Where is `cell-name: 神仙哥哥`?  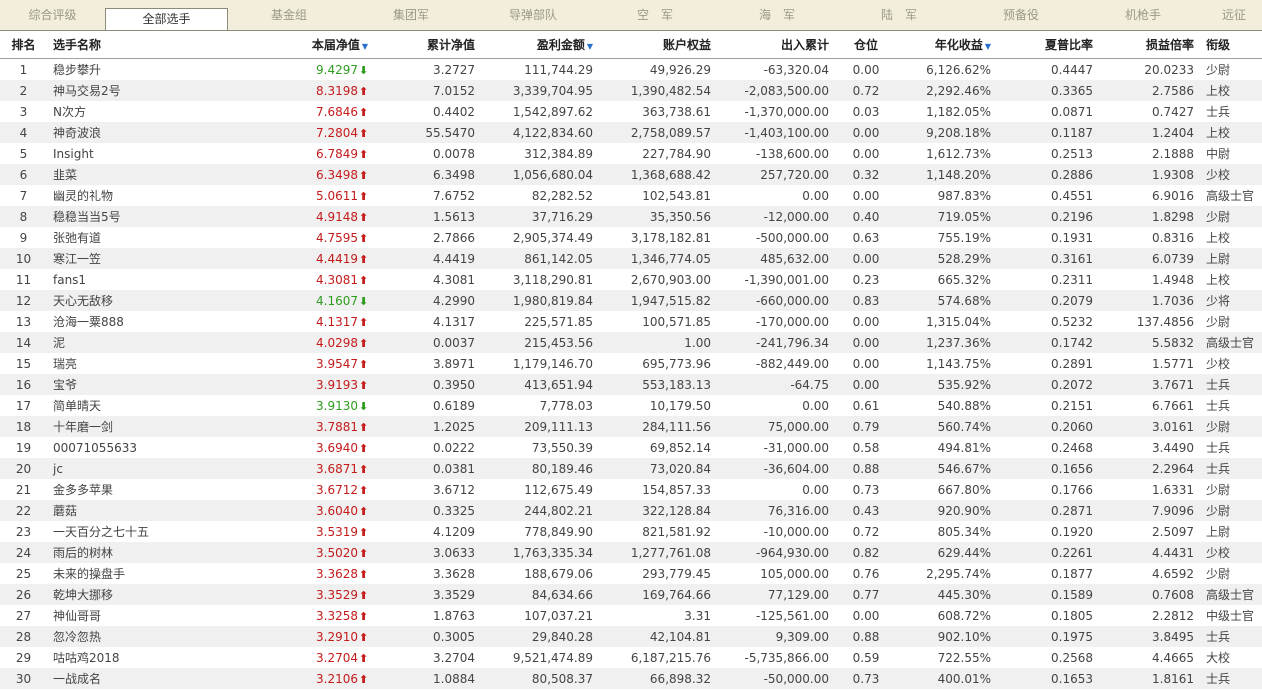 cell-name: 神仙哥哥 is located at coordinates (151, 615).